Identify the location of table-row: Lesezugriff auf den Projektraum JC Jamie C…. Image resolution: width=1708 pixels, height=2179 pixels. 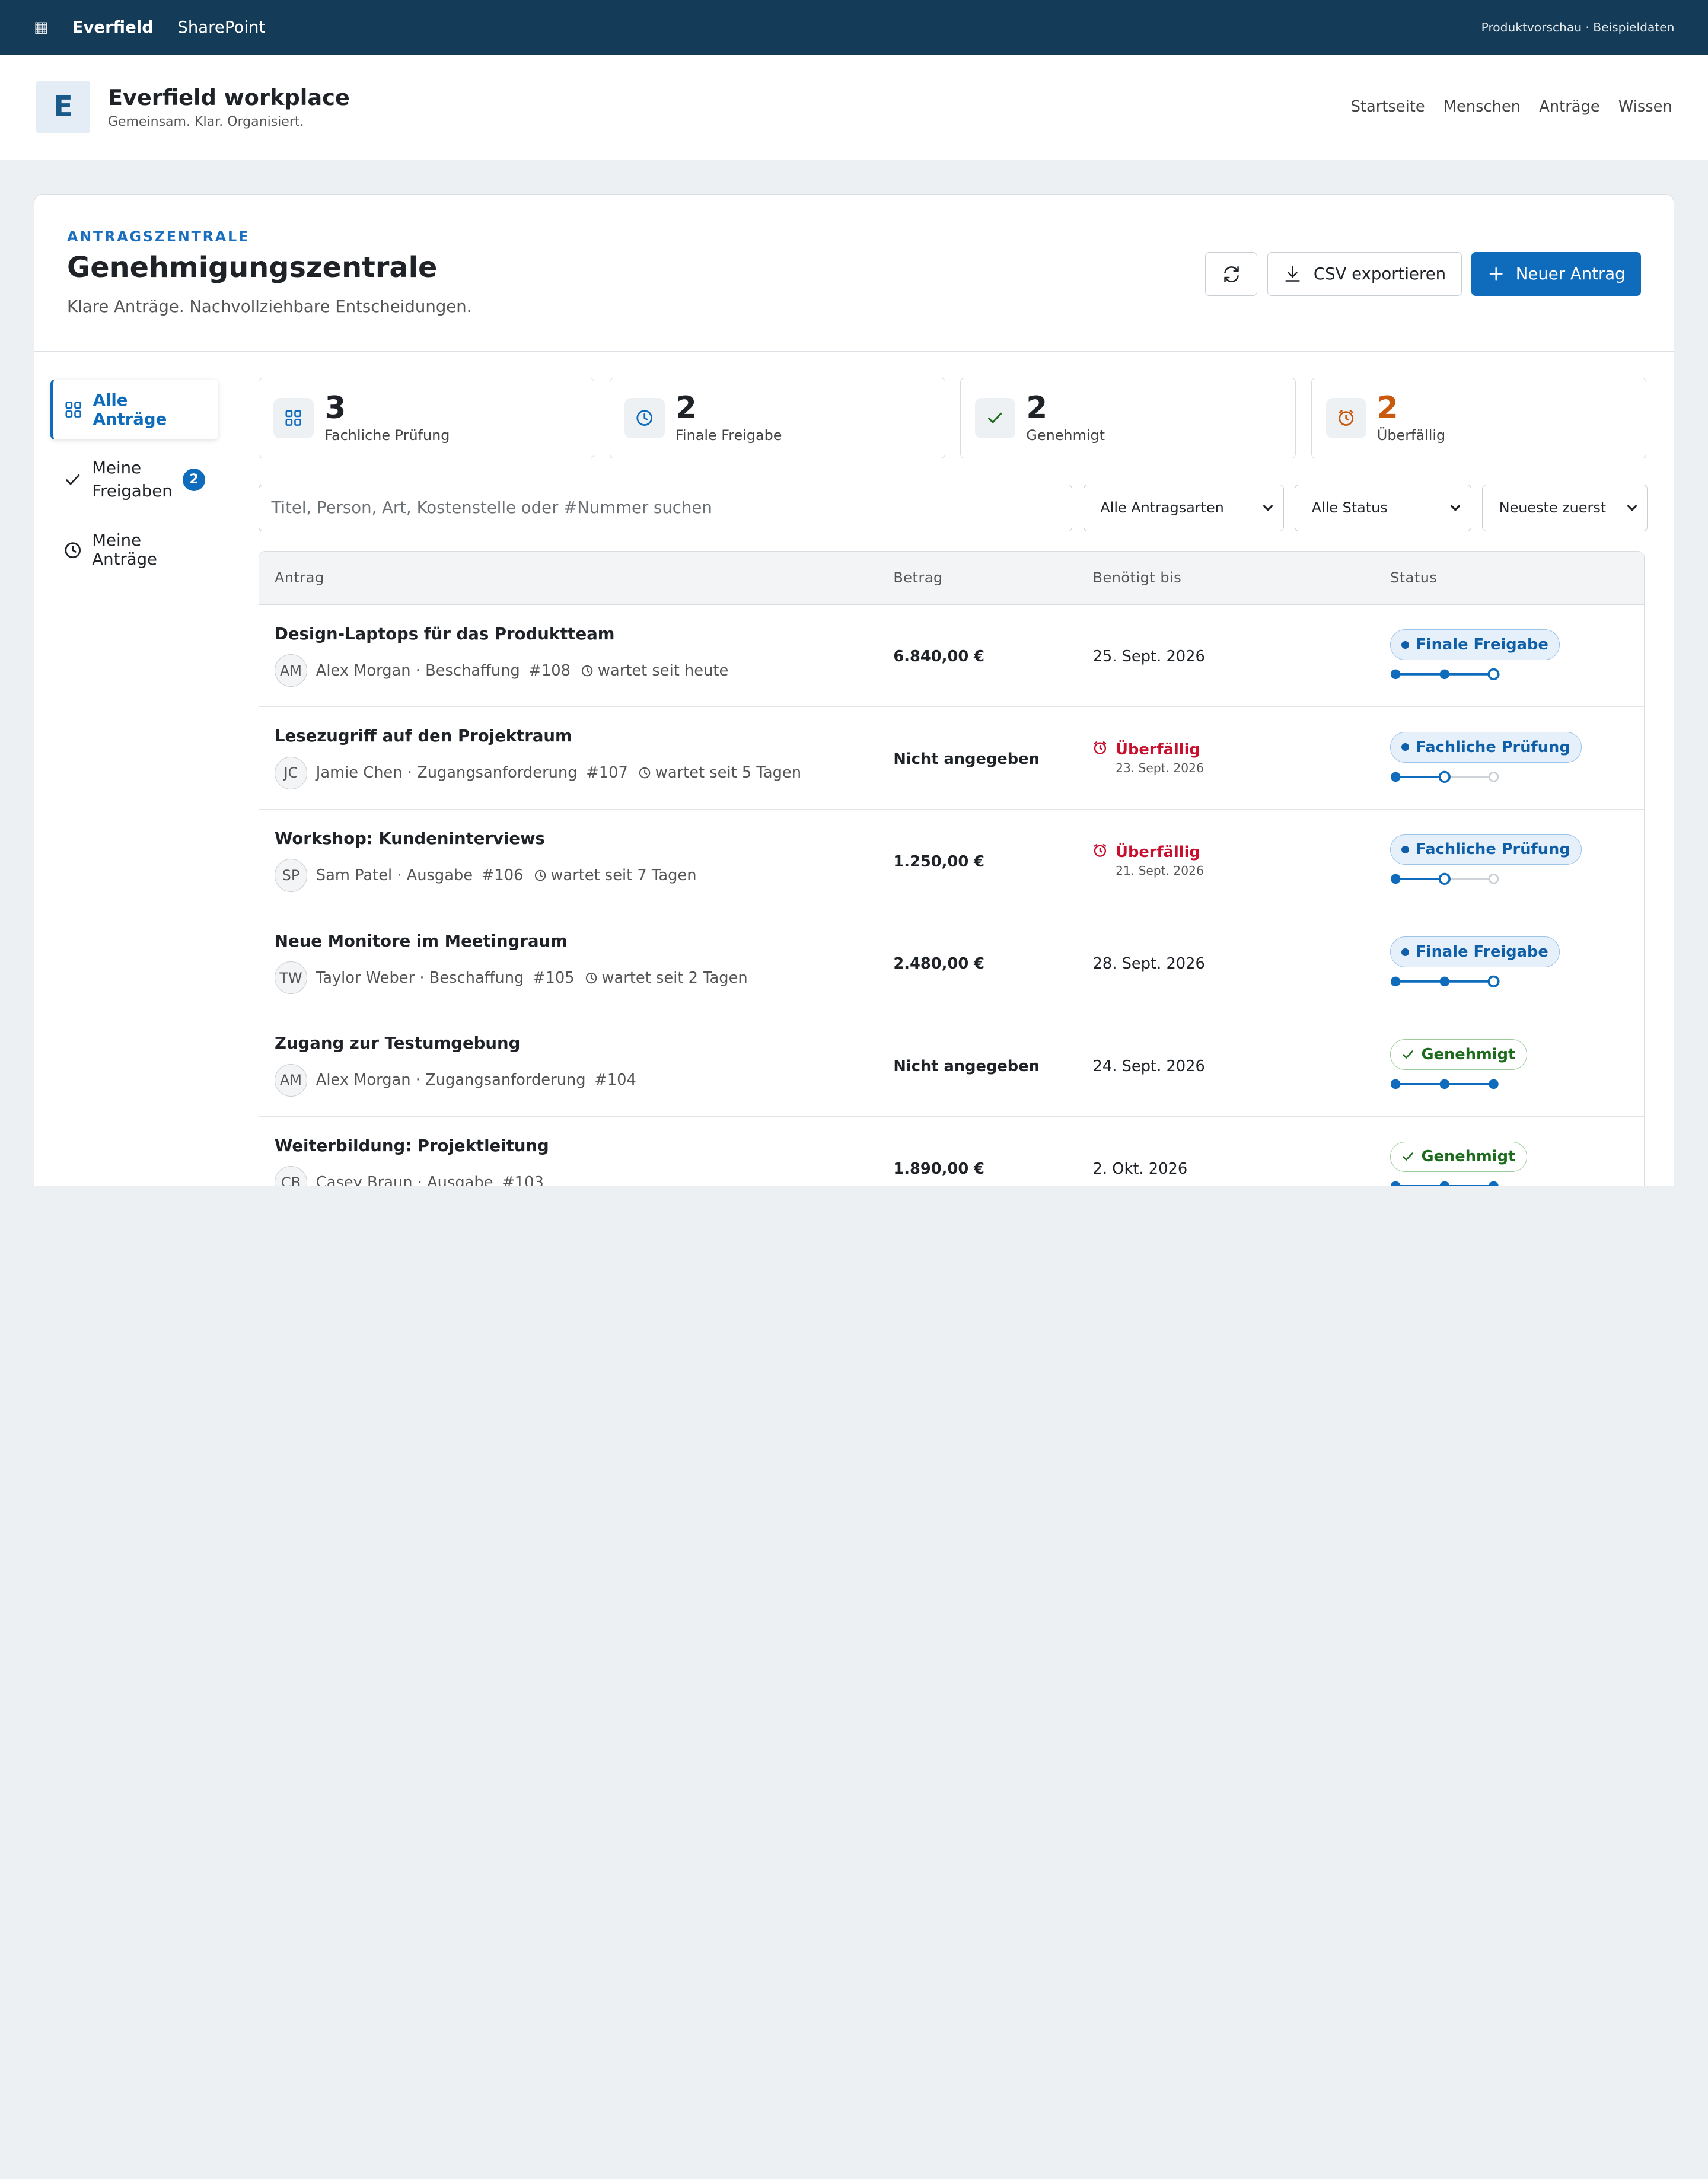
(952, 758).